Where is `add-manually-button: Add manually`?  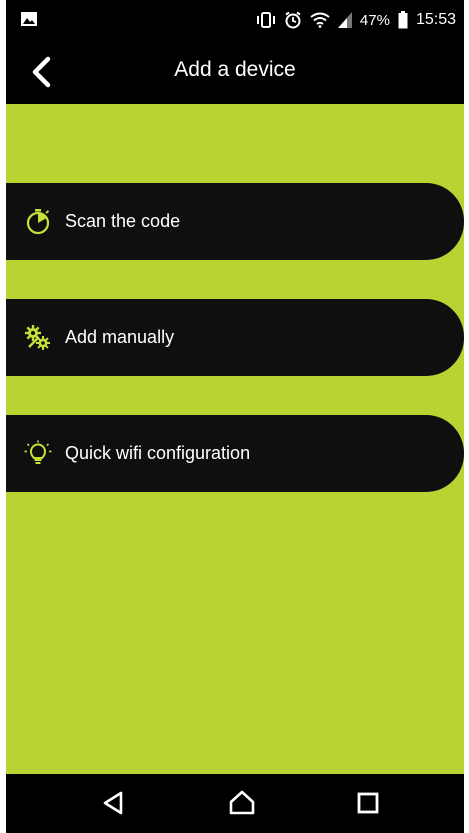
add-manually-button: Add manually is located at coordinates (235, 337).